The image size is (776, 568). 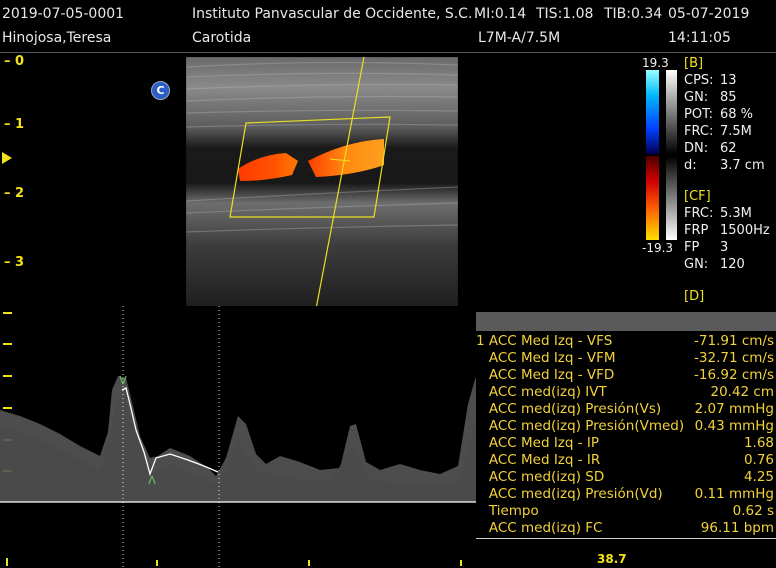 What do you see at coordinates (626, 358) in the screenshot?
I see `measurement-row: ACC Med Izq - VFM -32.71 cm/s` at bounding box center [626, 358].